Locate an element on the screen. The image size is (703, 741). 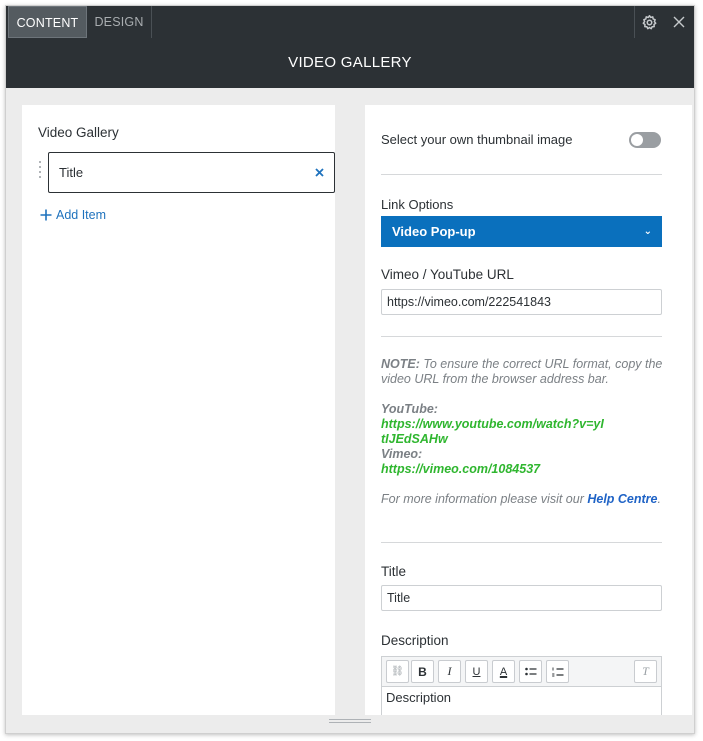
editor-toolbar: ⛓ B I U A T is located at coordinates (521, 672).